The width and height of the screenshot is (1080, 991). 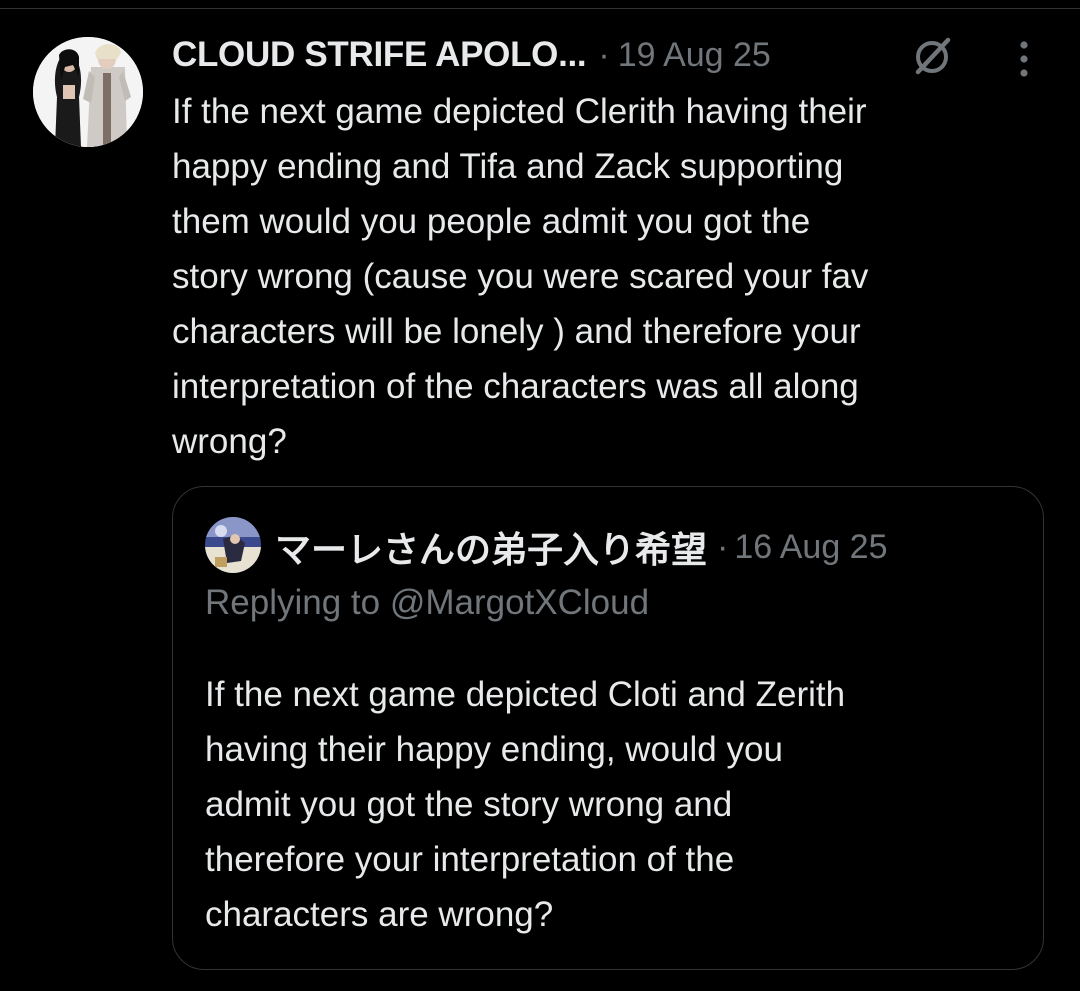 What do you see at coordinates (810, 547) in the screenshot?
I see `quoted-timestamp: 16 Aug 25` at bounding box center [810, 547].